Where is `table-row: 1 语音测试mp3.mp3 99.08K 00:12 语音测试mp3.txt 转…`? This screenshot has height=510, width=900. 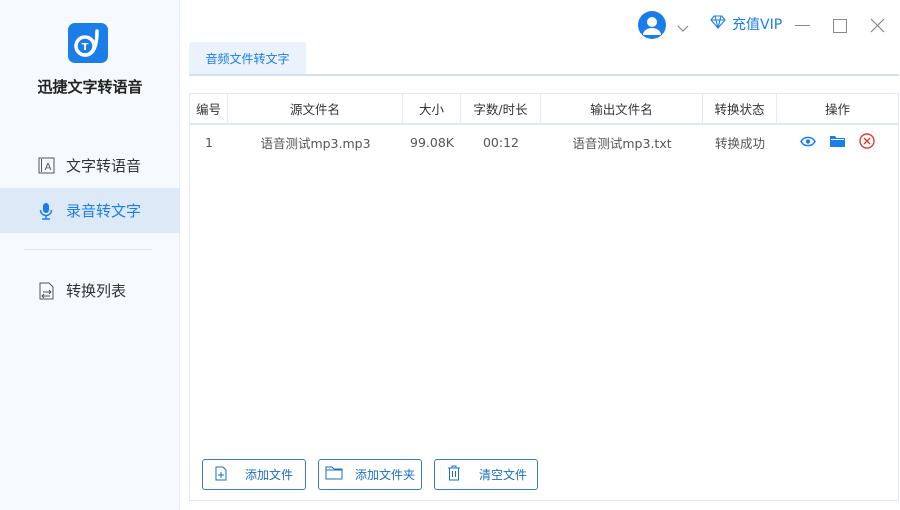 table-row: 1 语音测试mp3.mp3 99.08K 00:12 语音测试mp3.txt 转… is located at coordinates (544, 142).